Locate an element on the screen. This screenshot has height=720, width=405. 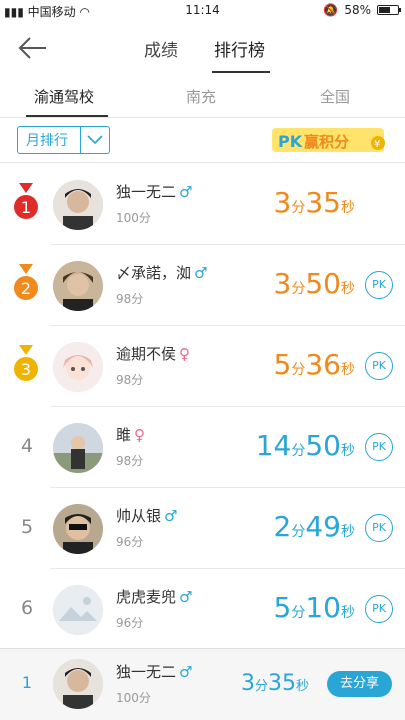
region-tabs: 渝通驾校 南充 全国 is located at coordinates (202, 97).